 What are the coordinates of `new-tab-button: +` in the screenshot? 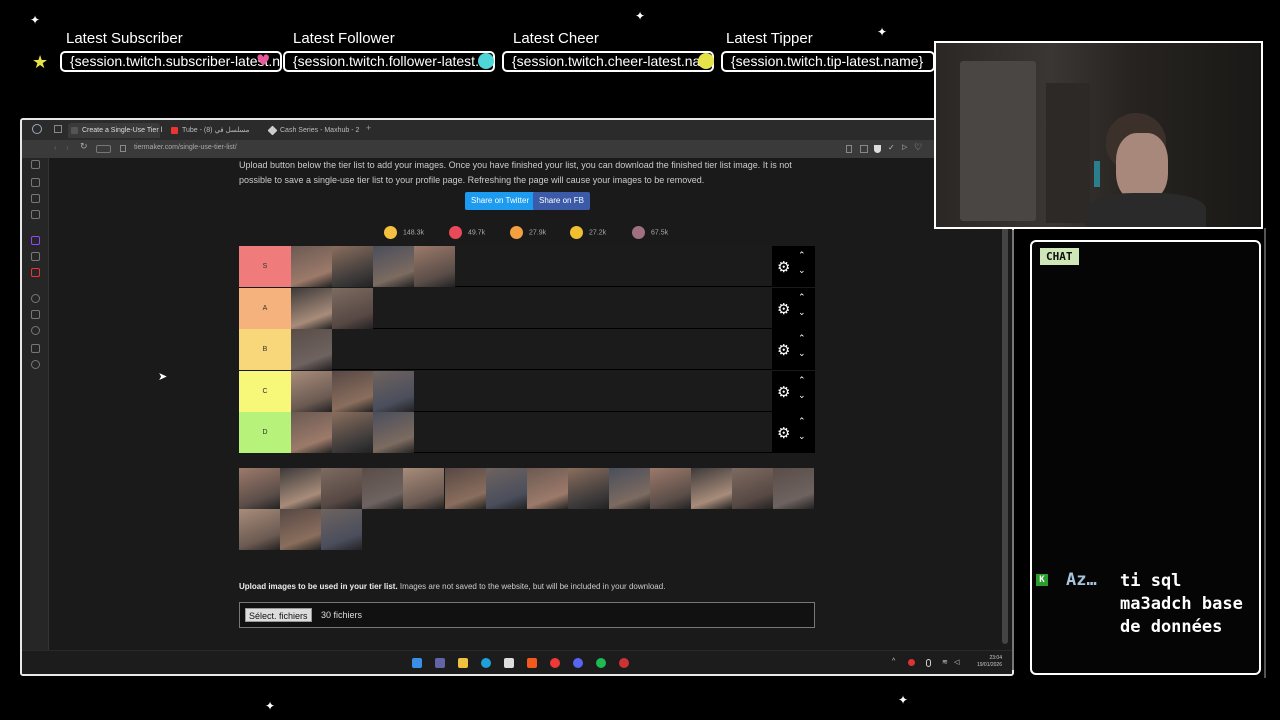 It's located at (368, 128).